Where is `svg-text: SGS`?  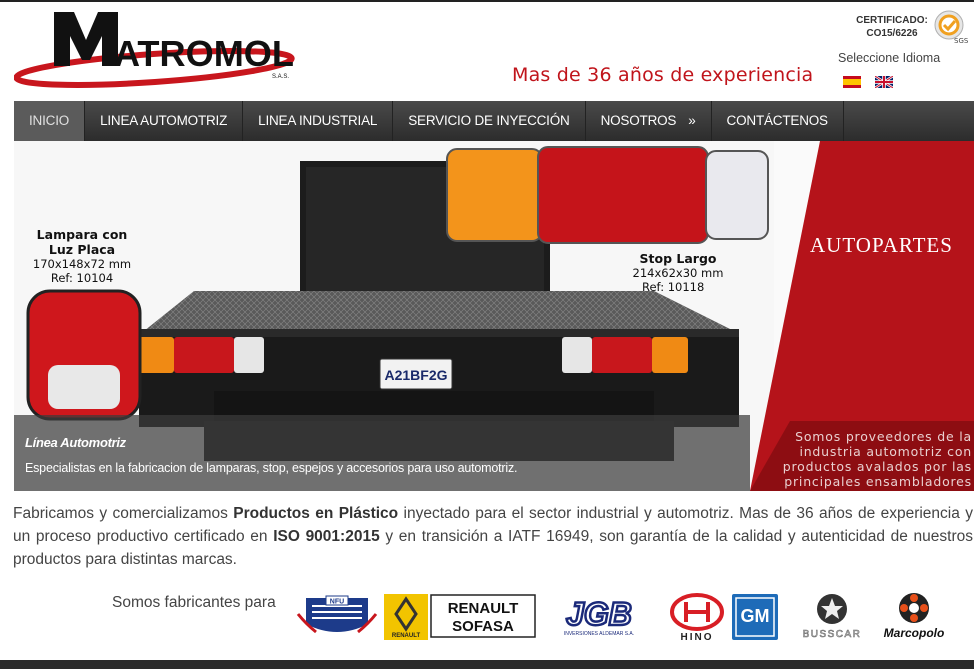
svg-text: SGS is located at coordinates (961, 41).